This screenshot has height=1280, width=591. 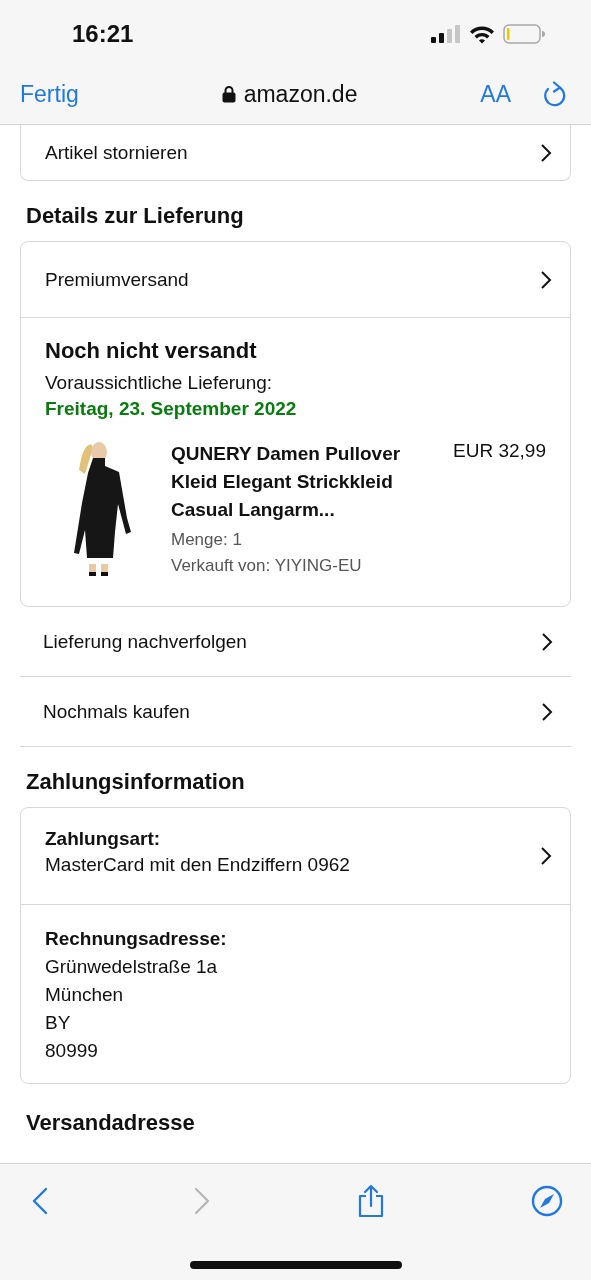 What do you see at coordinates (499, 451) in the screenshot?
I see `price-text: EUR 32,99` at bounding box center [499, 451].